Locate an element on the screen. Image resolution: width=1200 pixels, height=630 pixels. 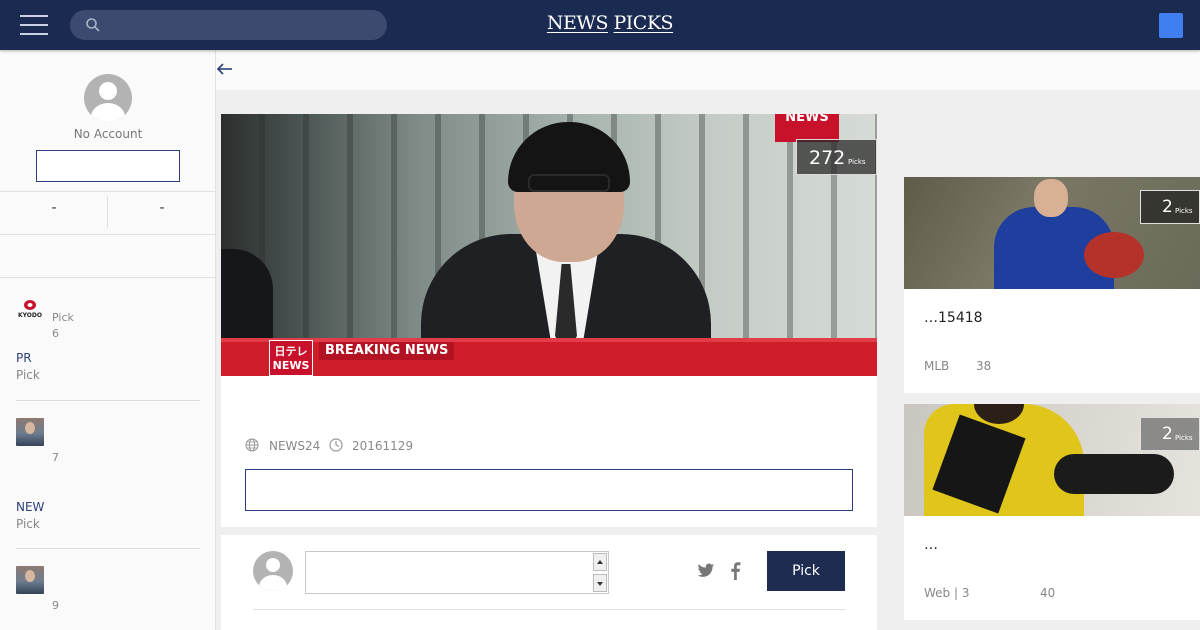
back-arrow-icon is located at coordinates (225, 69).